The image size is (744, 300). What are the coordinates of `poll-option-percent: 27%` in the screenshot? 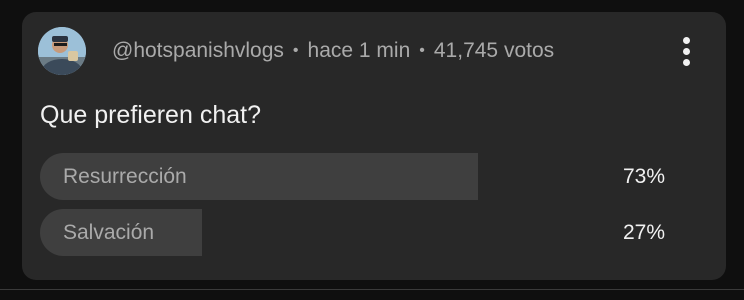 It's located at (643, 232).